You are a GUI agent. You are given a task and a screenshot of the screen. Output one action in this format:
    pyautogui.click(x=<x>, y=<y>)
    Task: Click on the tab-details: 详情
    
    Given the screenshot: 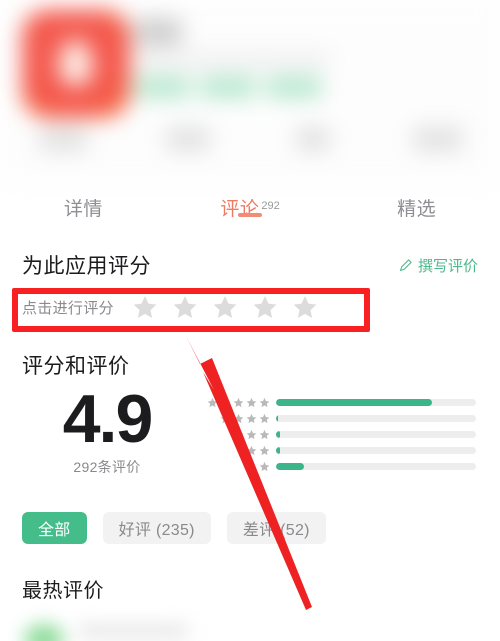 What is the action you would take?
    pyautogui.click(x=83, y=205)
    